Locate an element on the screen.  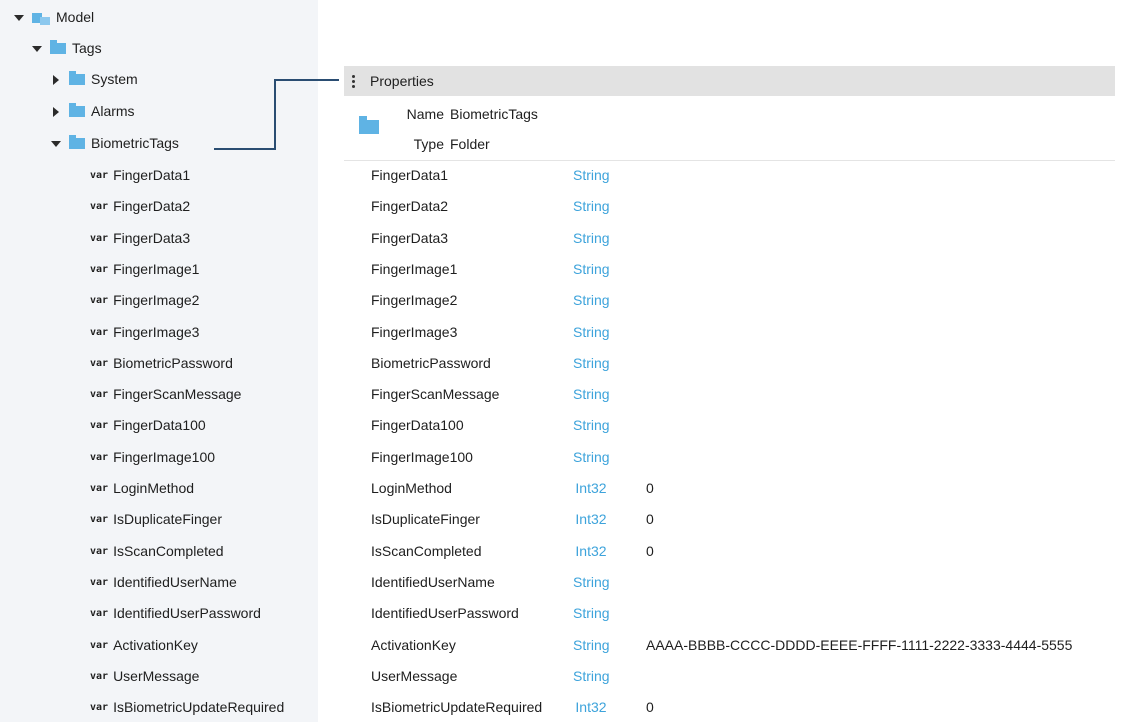
property-name: IdentifiedUserName is located at coordinates (433, 581).